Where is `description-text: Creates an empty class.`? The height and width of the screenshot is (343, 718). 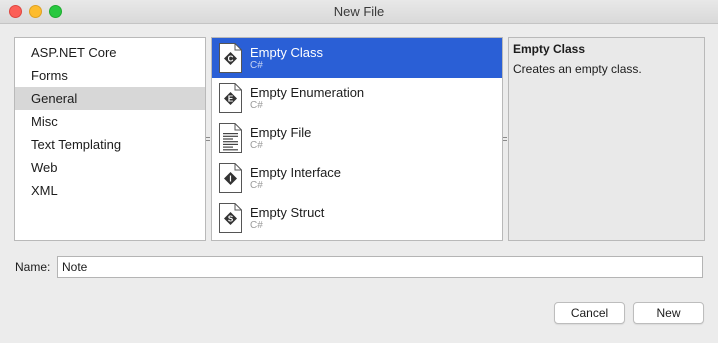 description-text: Creates an empty class. is located at coordinates (577, 69).